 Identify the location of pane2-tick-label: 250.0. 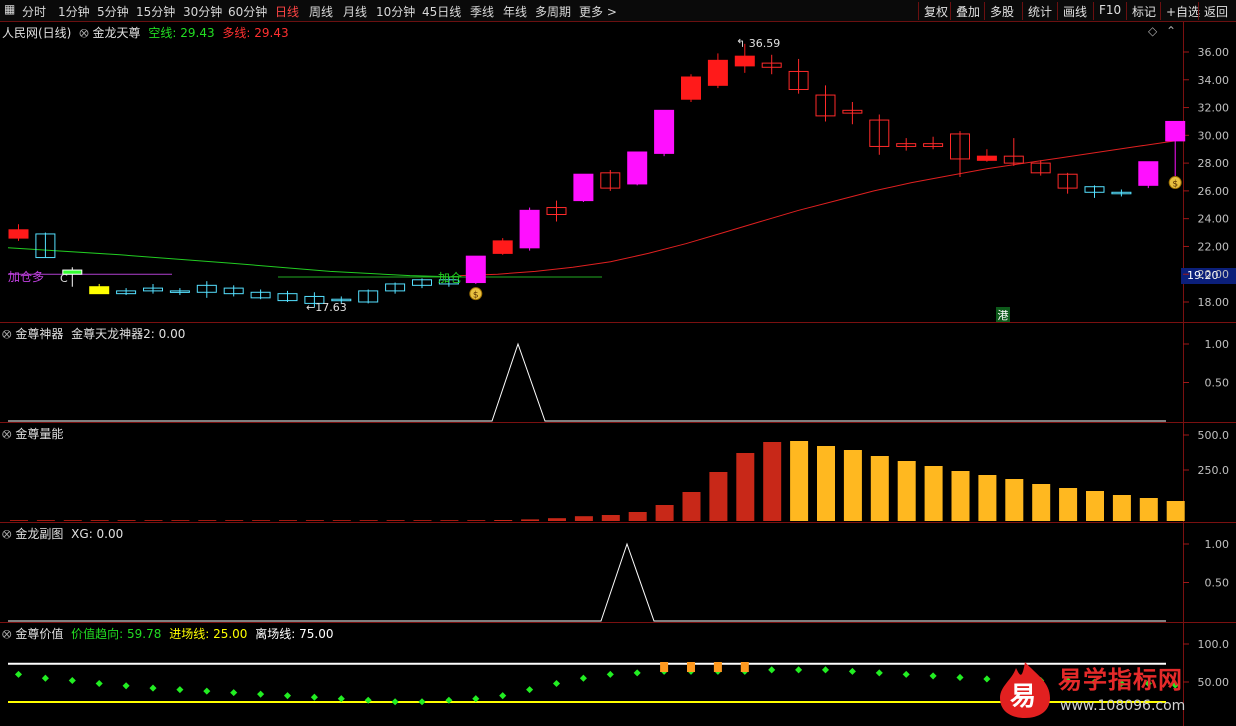
(1214, 470).